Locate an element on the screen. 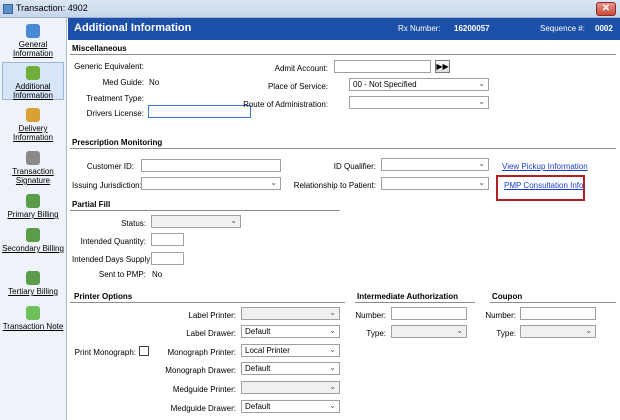 The width and height of the screenshot is (620, 420). print-monograph-label: Print Monograph: is located at coordinates (105, 352).